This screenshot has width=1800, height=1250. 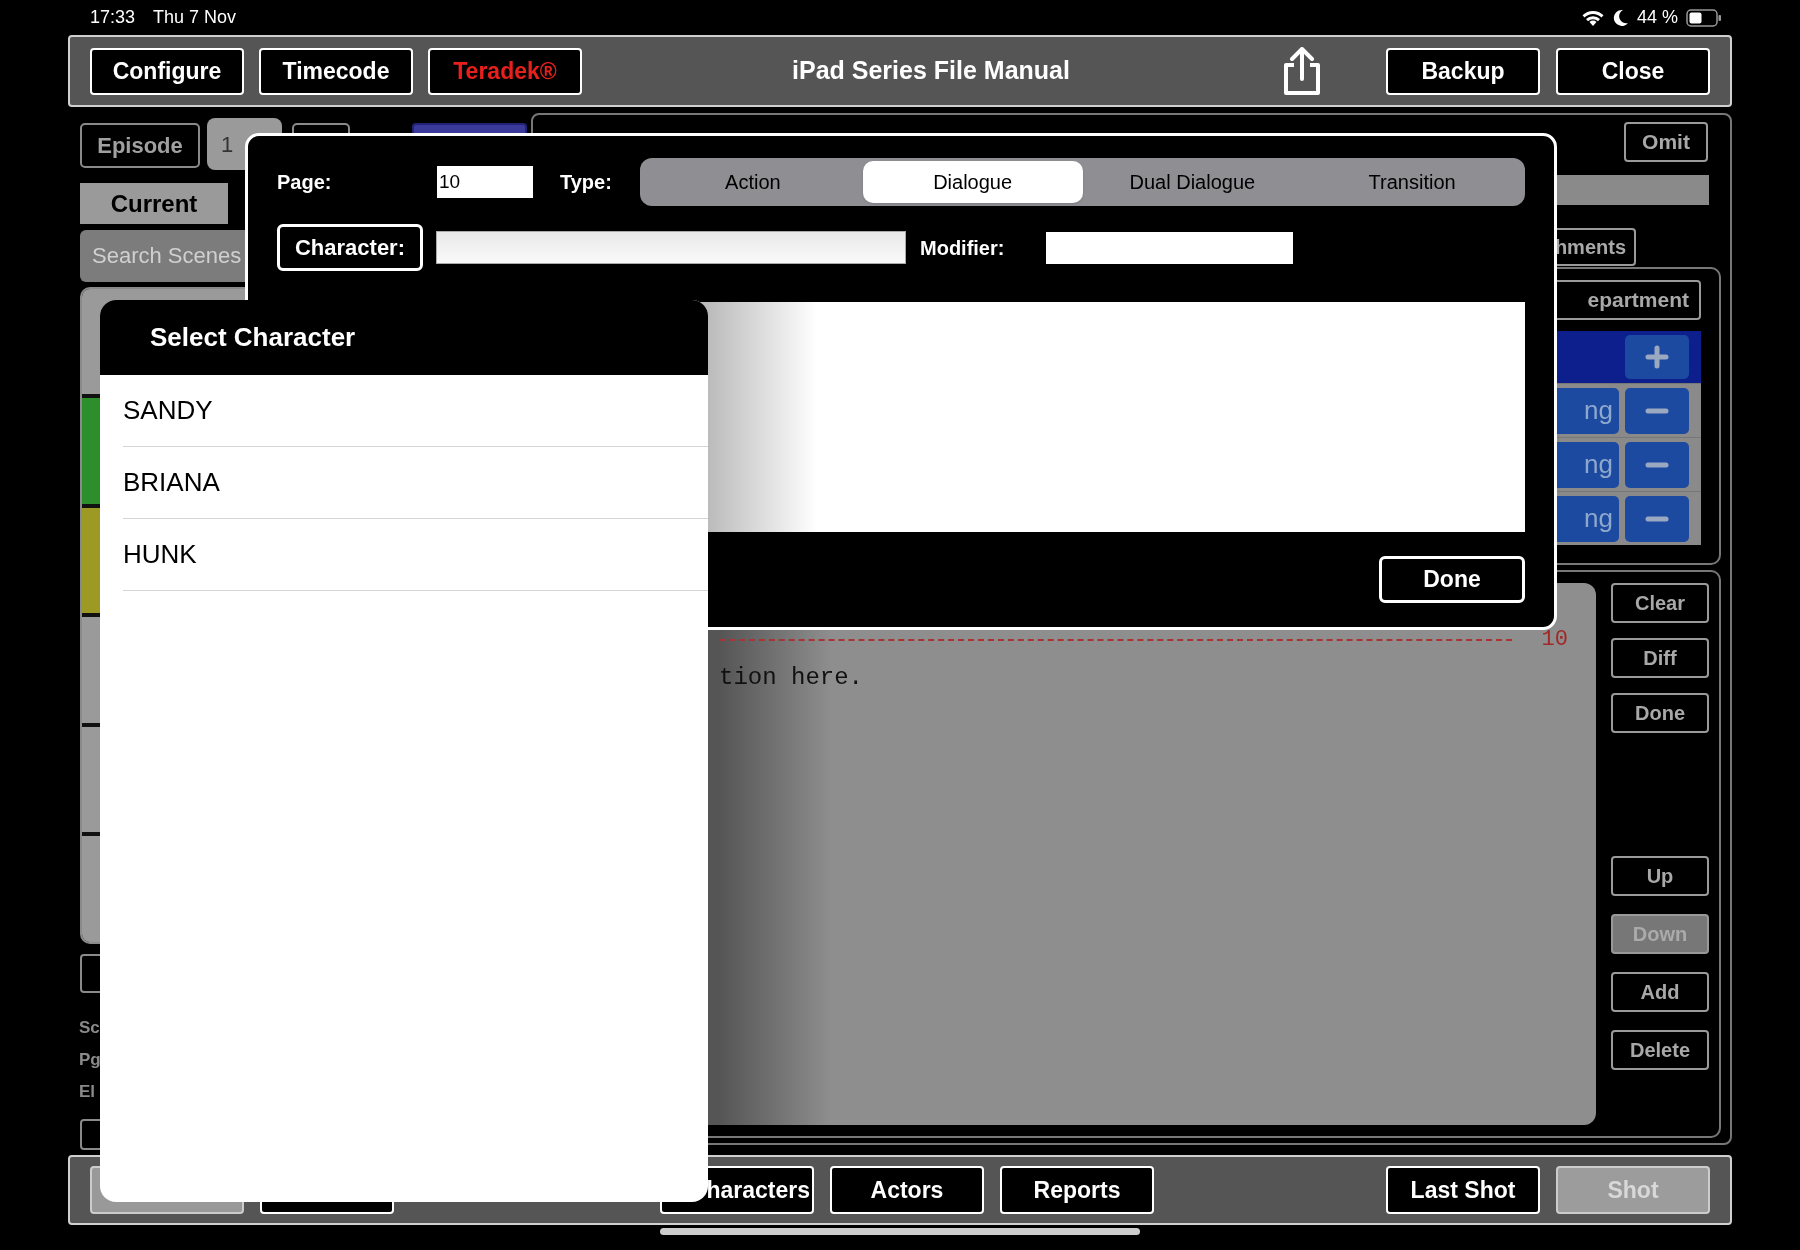 What do you see at coordinates (1660, 713) in the screenshot?
I see `side-button: Done` at bounding box center [1660, 713].